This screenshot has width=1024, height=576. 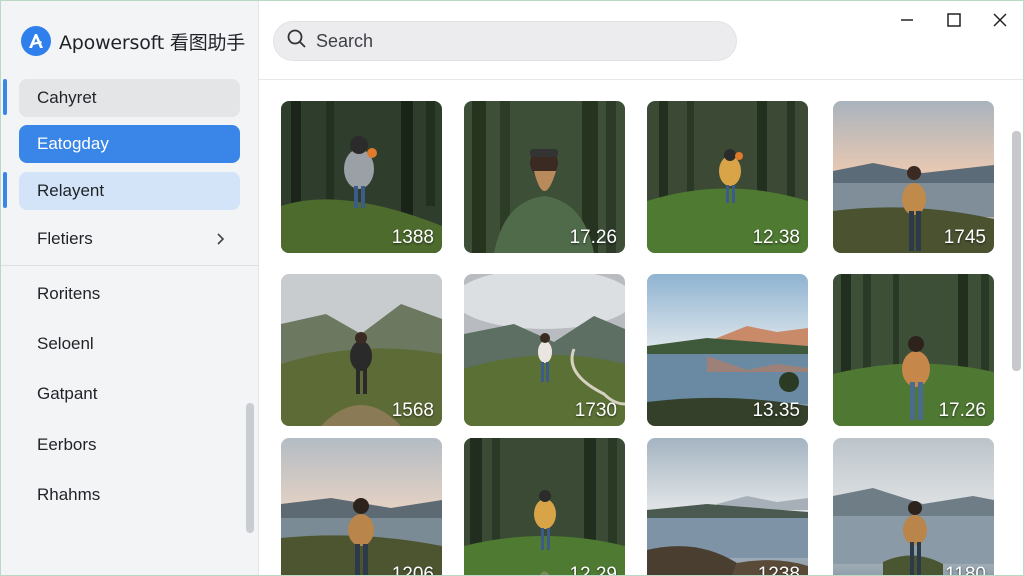 What do you see at coordinates (544, 350) in the screenshot?
I see `photo-thumbnail: 1730` at bounding box center [544, 350].